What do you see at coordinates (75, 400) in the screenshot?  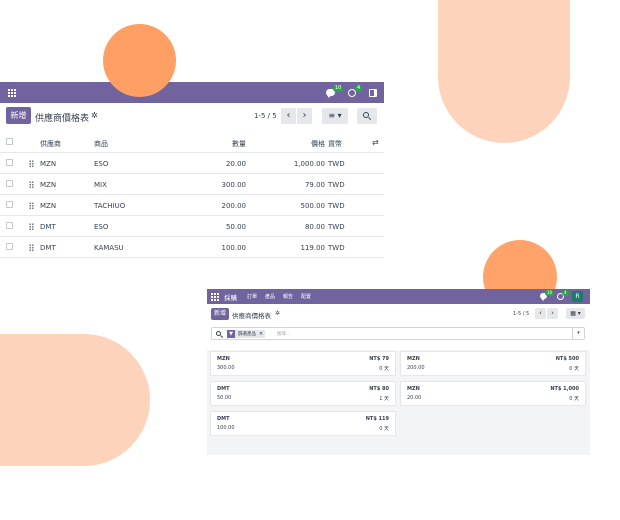 I see `decor-peach-half-circle` at bounding box center [75, 400].